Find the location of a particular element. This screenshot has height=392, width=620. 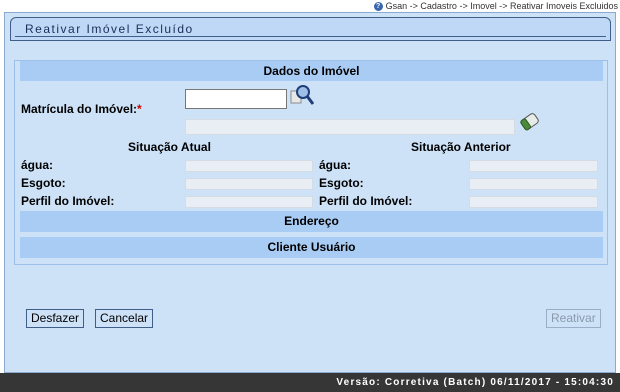

situacao-atual-header: Situação Atual is located at coordinates (169, 147).